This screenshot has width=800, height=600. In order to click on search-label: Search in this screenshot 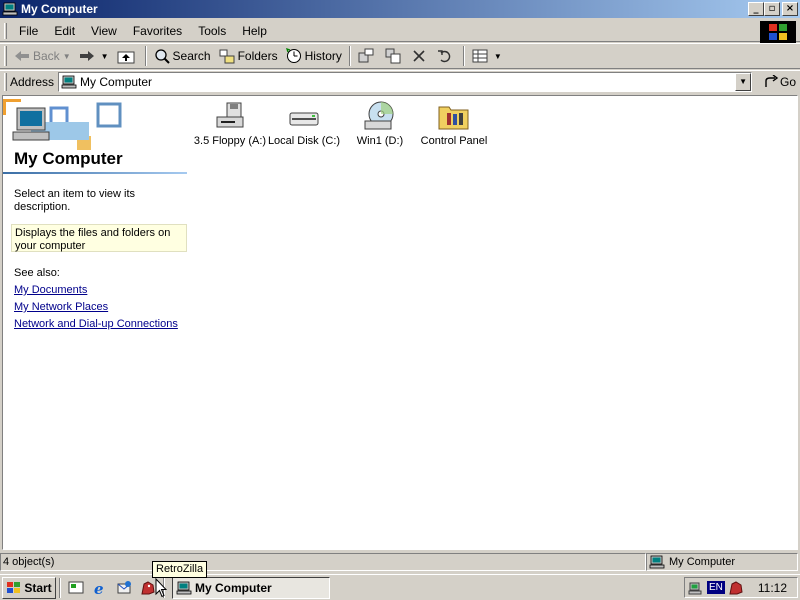, I will do `click(191, 56)`.